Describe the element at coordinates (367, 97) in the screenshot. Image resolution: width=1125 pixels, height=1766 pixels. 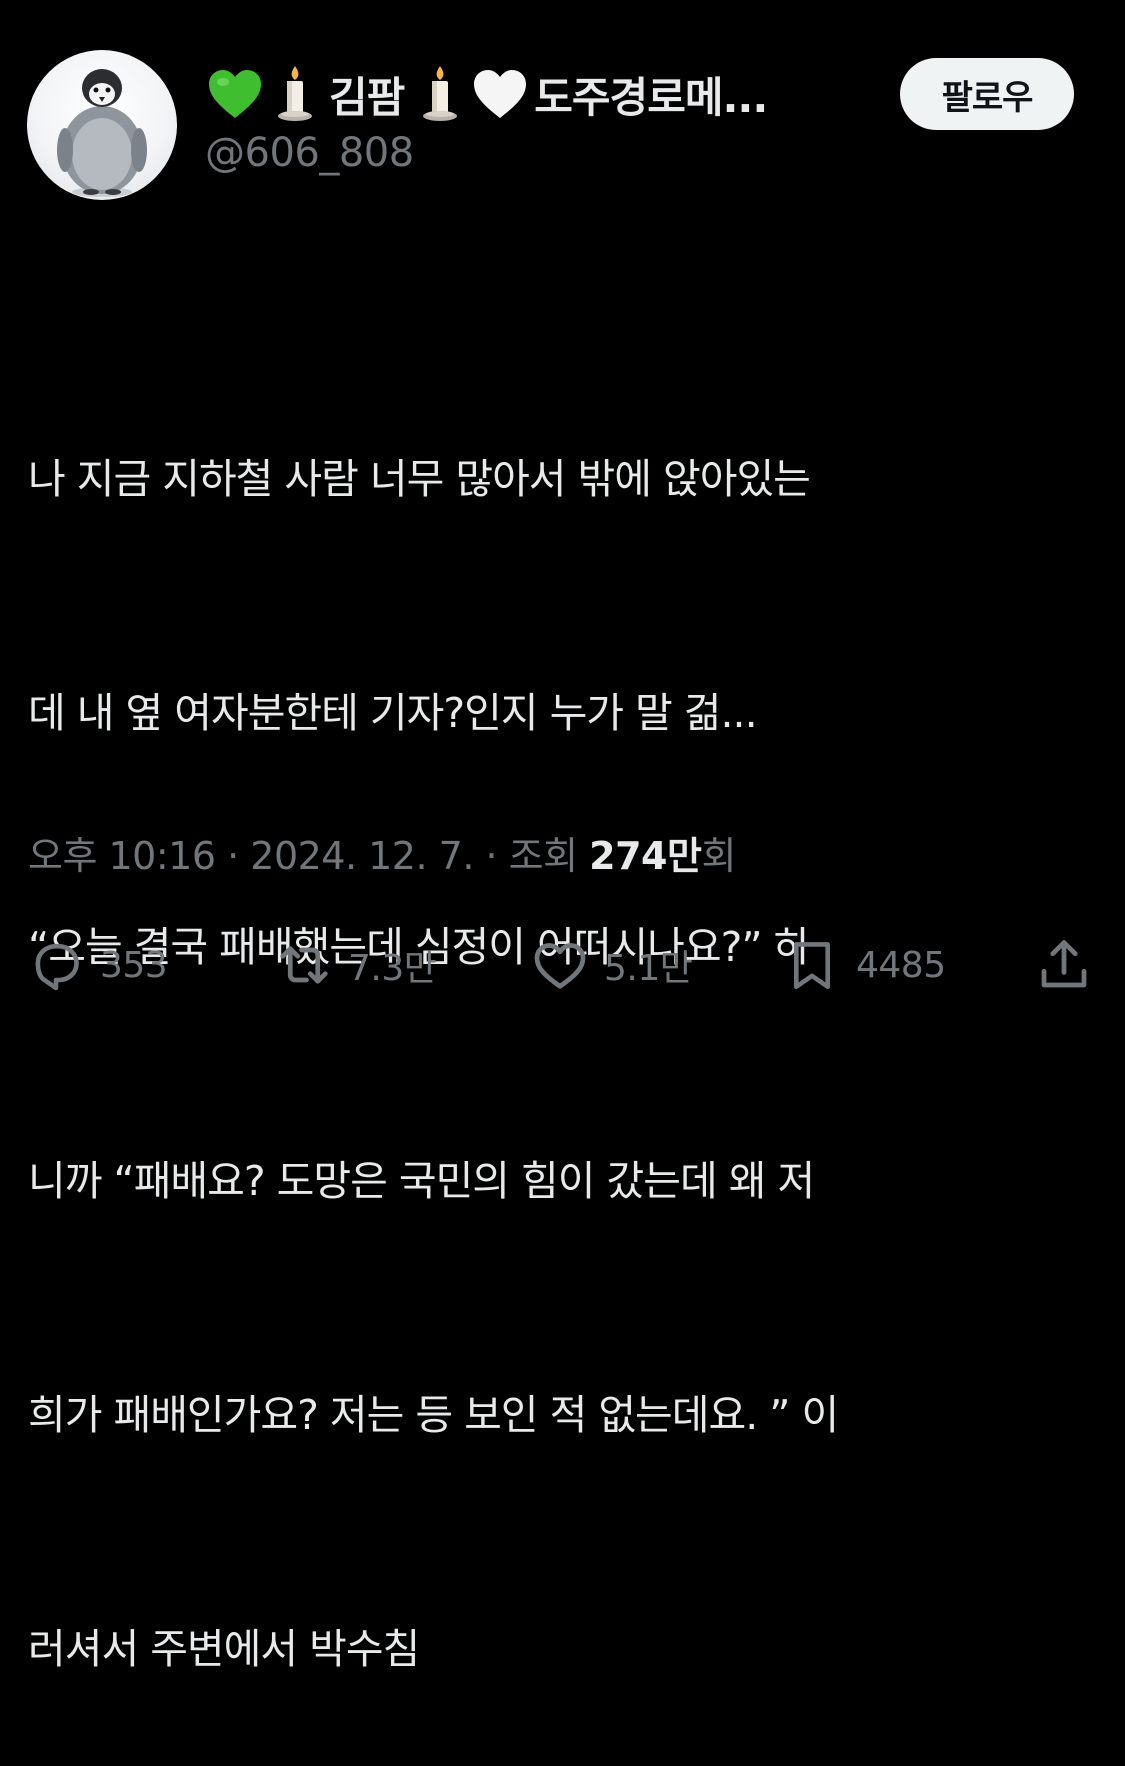
I see `name-text-1: 김팜` at that location.